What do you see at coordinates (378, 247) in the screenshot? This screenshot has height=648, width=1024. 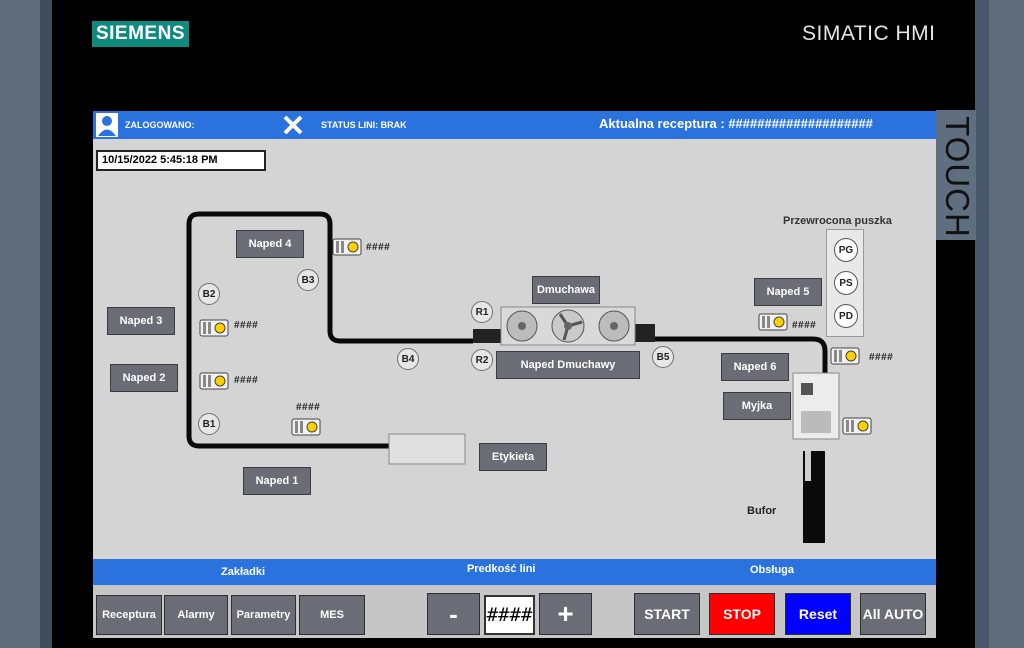 I see `motor-value-naped4: ####` at bounding box center [378, 247].